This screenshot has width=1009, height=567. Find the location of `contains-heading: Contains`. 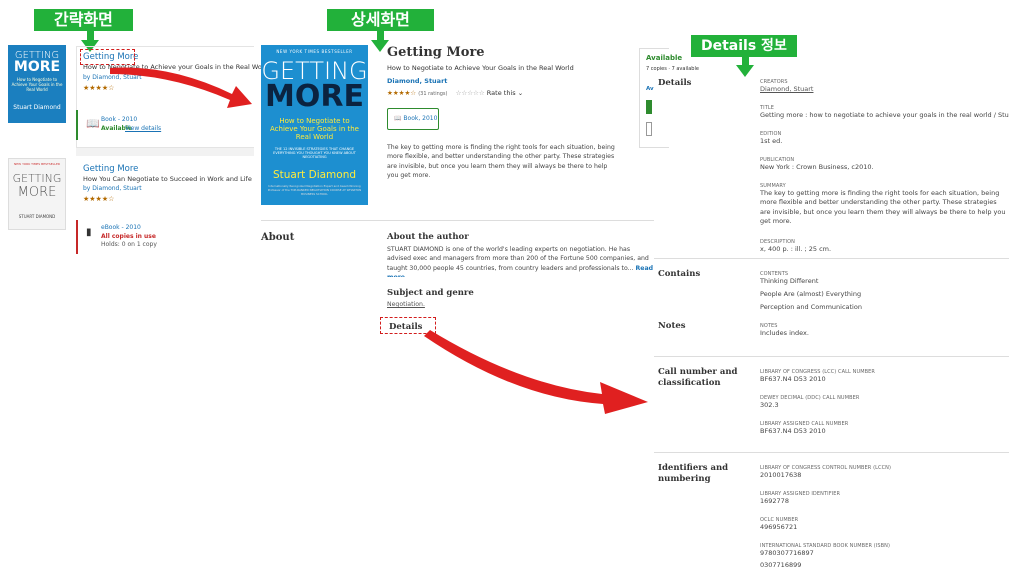

contains-heading: Contains is located at coordinates (679, 274).